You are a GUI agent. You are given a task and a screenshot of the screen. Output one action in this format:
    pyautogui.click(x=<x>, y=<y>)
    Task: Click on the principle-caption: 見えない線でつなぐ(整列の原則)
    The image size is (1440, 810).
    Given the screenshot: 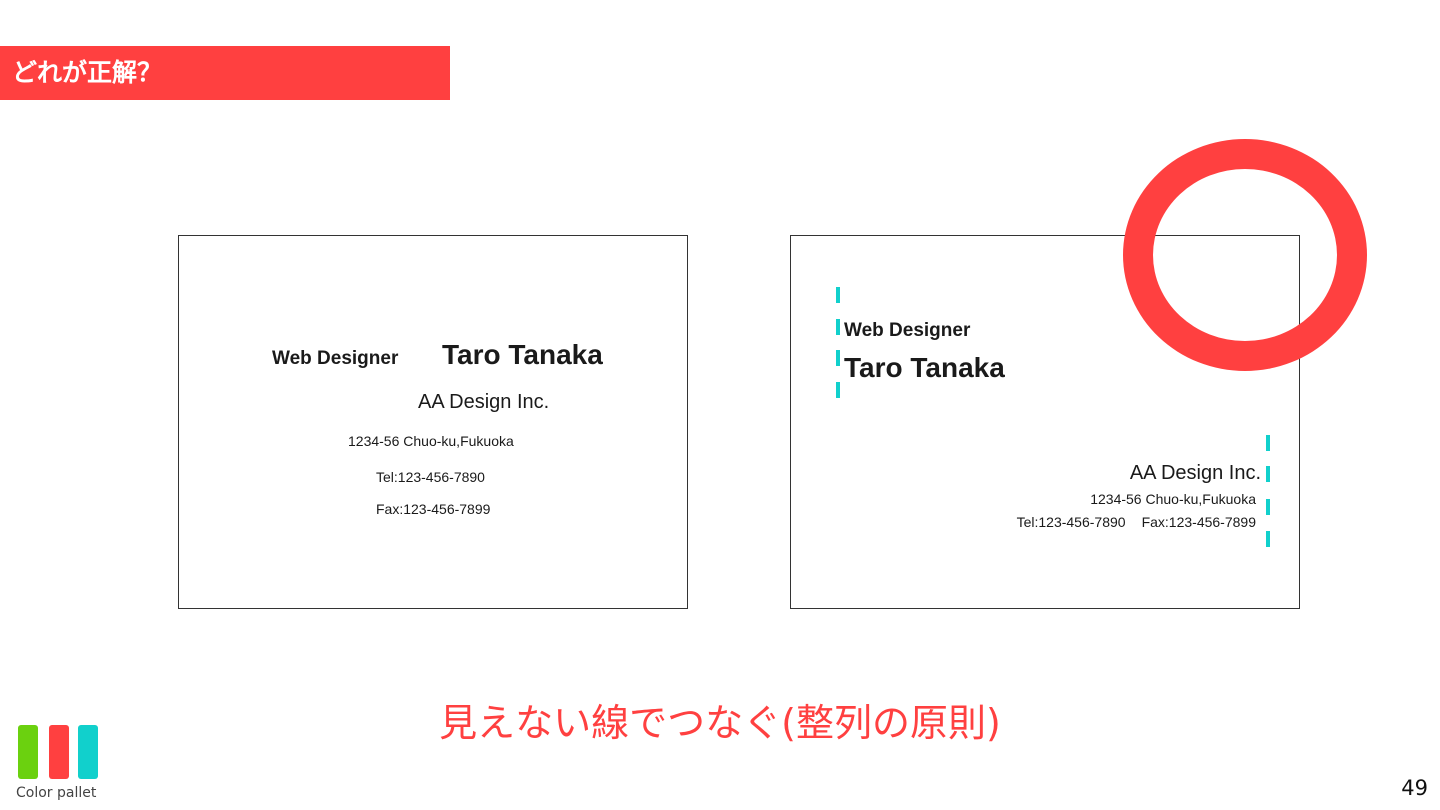 What is the action you would take?
    pyautogui.click(x=720, y=723)
    